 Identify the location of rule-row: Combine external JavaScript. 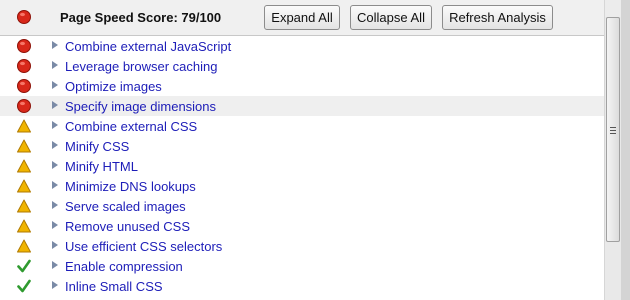
(302, 46).